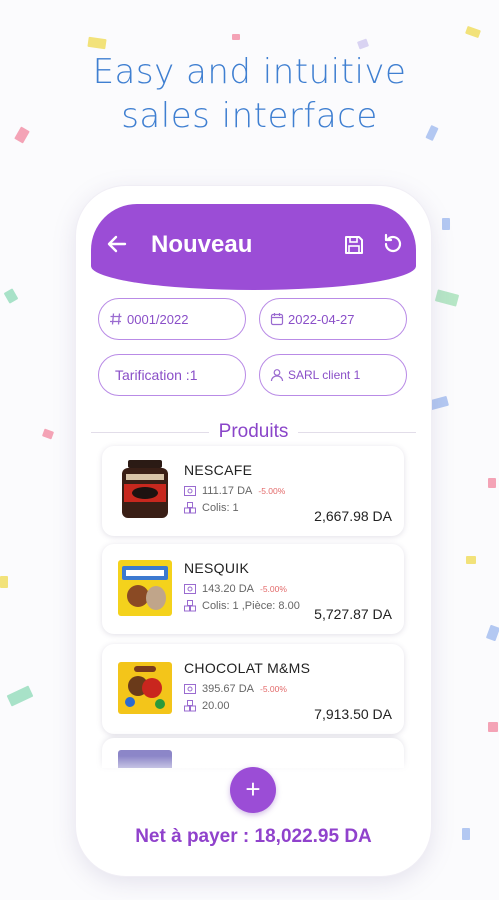 This screenshot has width=499, height=900. I want to click on section-title: Produits, so click(253, 432).